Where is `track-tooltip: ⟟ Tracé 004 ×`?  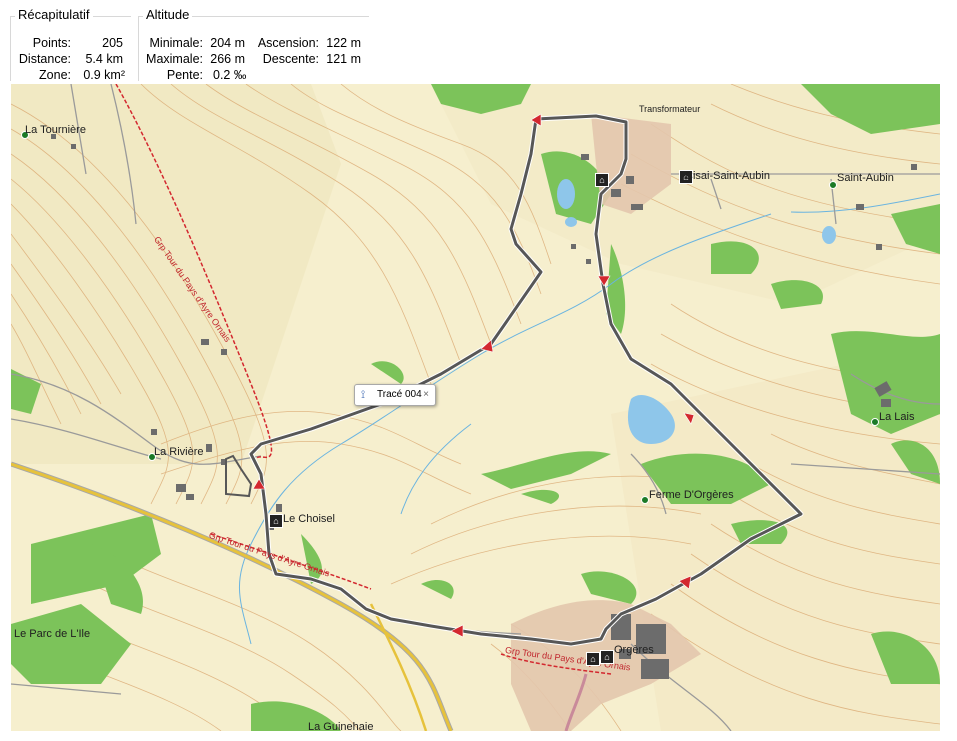
track-tooltip: ⟟ Tracé 004 × is located at coordinates (395, 395).